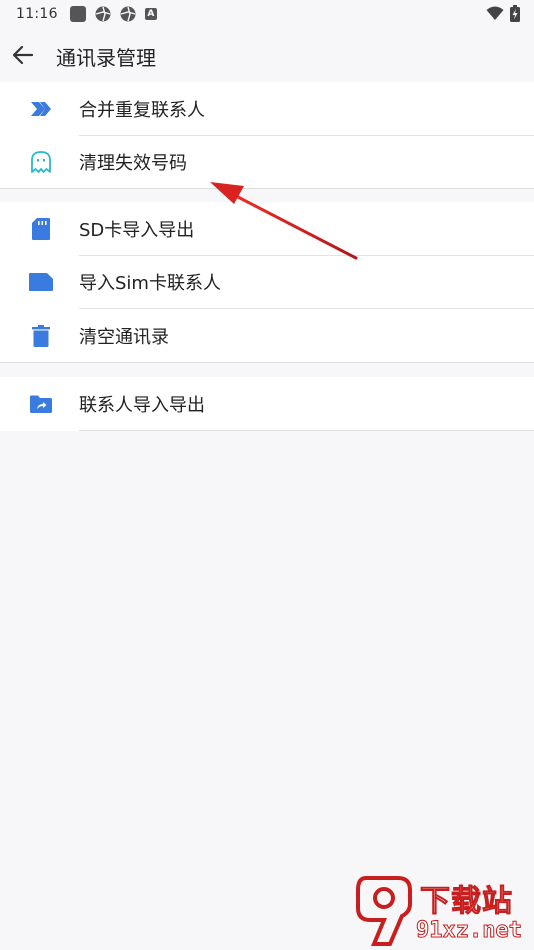 The width and height of the screenshot is (534, 950). I want to click on sd-card-import-export-item: SD卡导入导出, so click(267, 229).